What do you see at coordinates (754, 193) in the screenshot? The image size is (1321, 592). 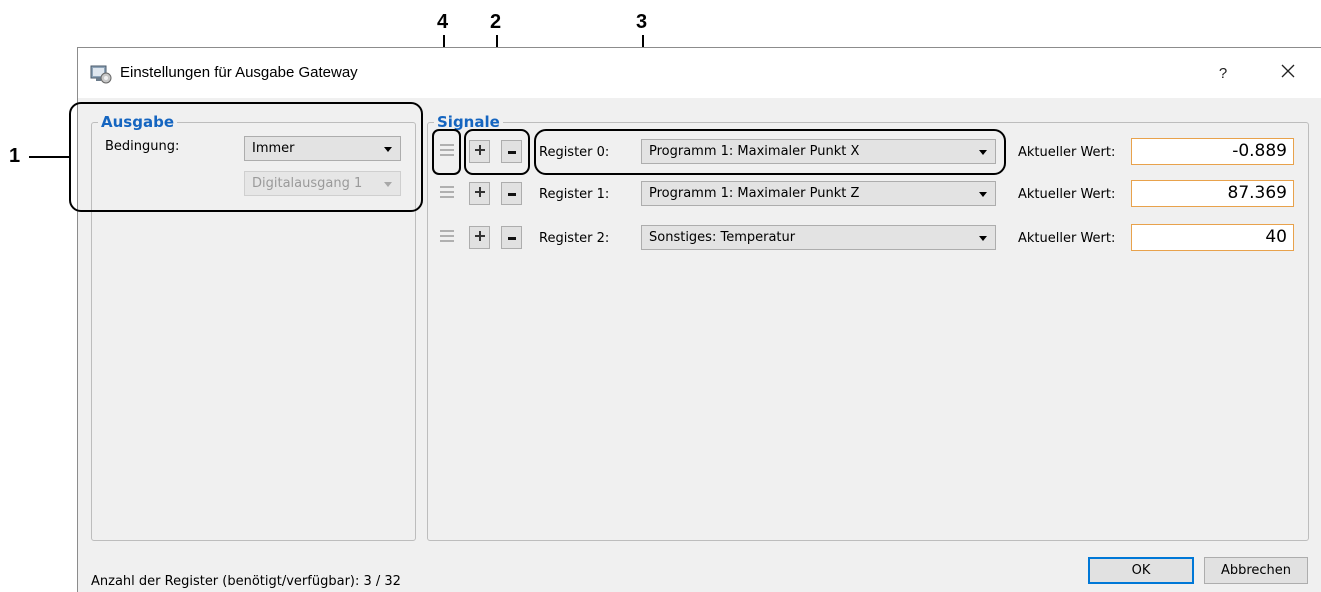 I see `signal-value: Programm 1: Maximaler Punkt Z` at bounding box center [754, 193].